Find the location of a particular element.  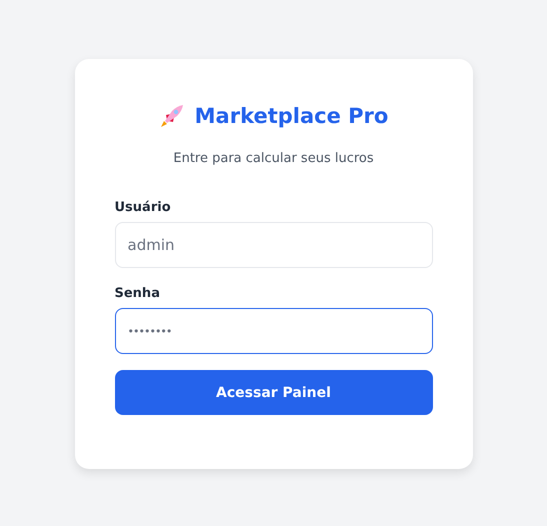

field-label: Usuário is located at coordinates (143, 207).